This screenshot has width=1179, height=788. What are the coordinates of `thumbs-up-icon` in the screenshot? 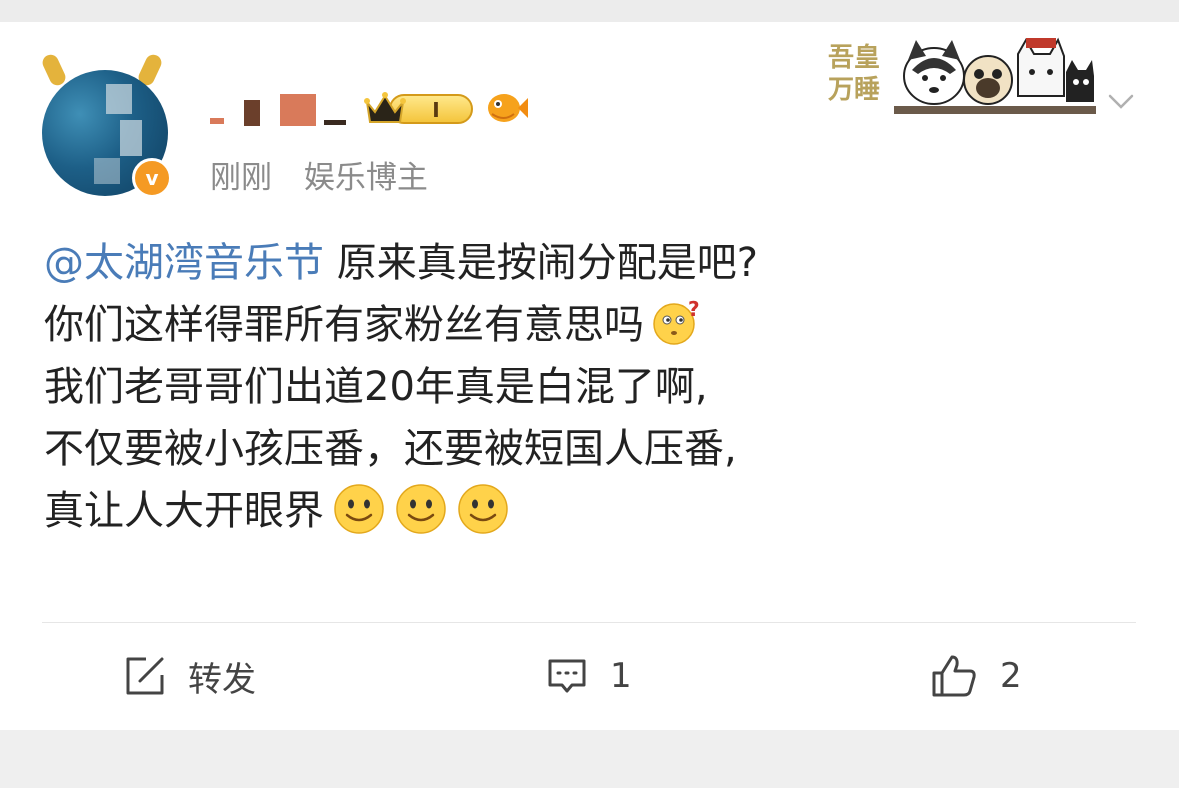 It's located at (954, 676).